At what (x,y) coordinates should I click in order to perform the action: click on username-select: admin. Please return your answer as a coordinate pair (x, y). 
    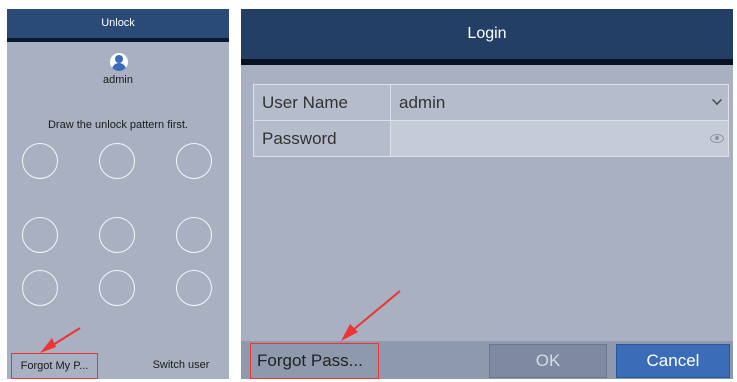
    Looking at the image, I should click on (559, 102).